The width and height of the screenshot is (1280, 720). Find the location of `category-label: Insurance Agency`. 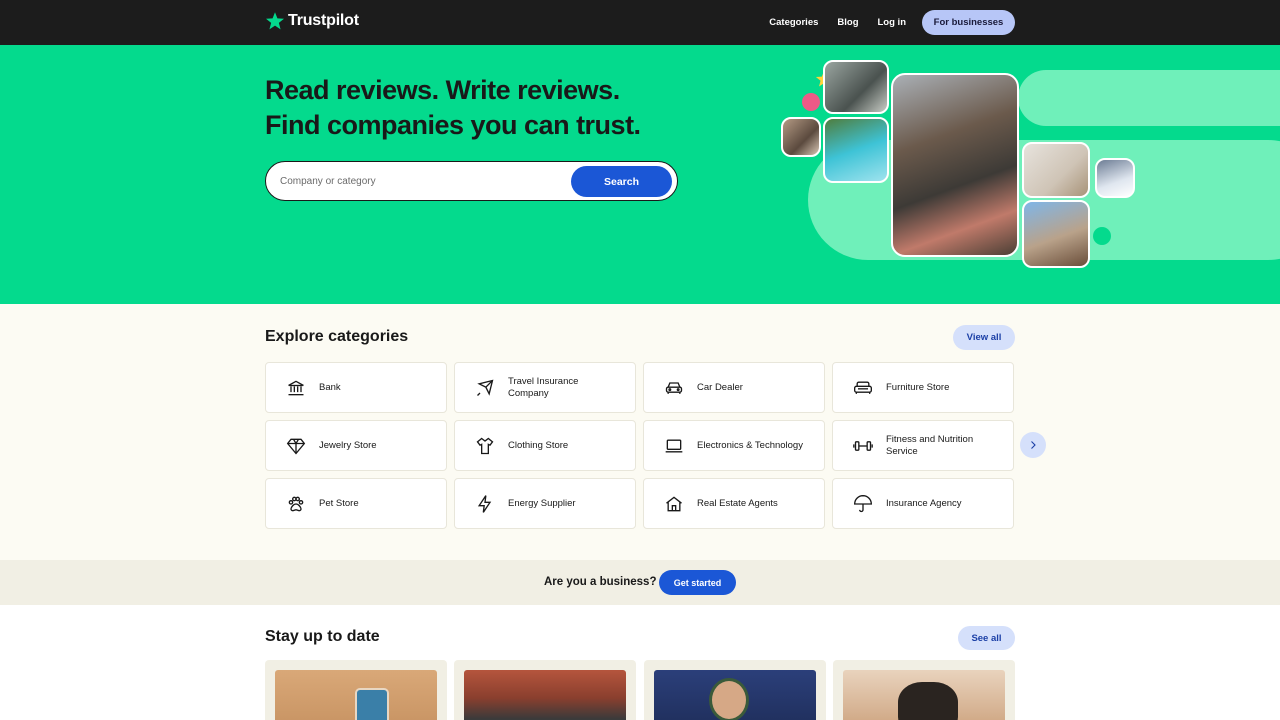

category-label: Insurance Agency is located at coordinates (924, 503).